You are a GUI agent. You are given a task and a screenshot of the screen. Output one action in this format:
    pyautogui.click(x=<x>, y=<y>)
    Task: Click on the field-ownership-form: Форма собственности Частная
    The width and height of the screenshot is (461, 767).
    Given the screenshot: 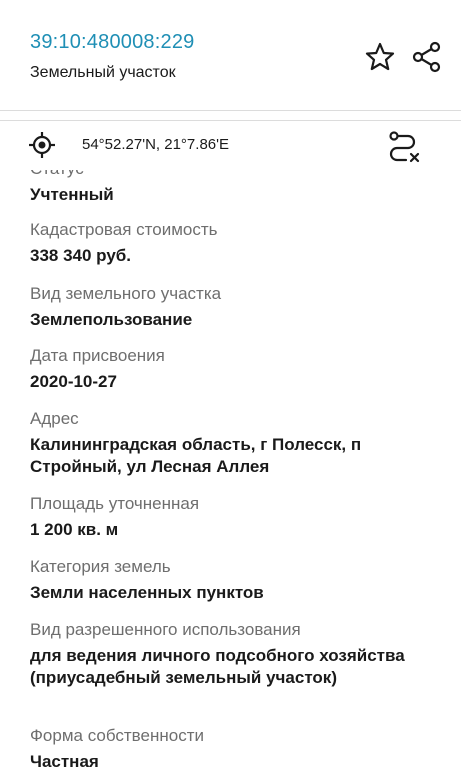 What is the action you would take?
    pyautogui.click(x=235, y=746)
    